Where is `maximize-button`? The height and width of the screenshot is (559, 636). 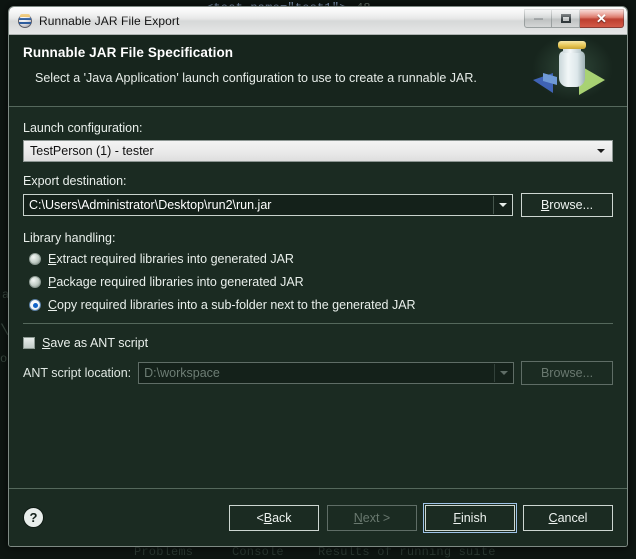 maximize-button is located at coordinates (566, 18).